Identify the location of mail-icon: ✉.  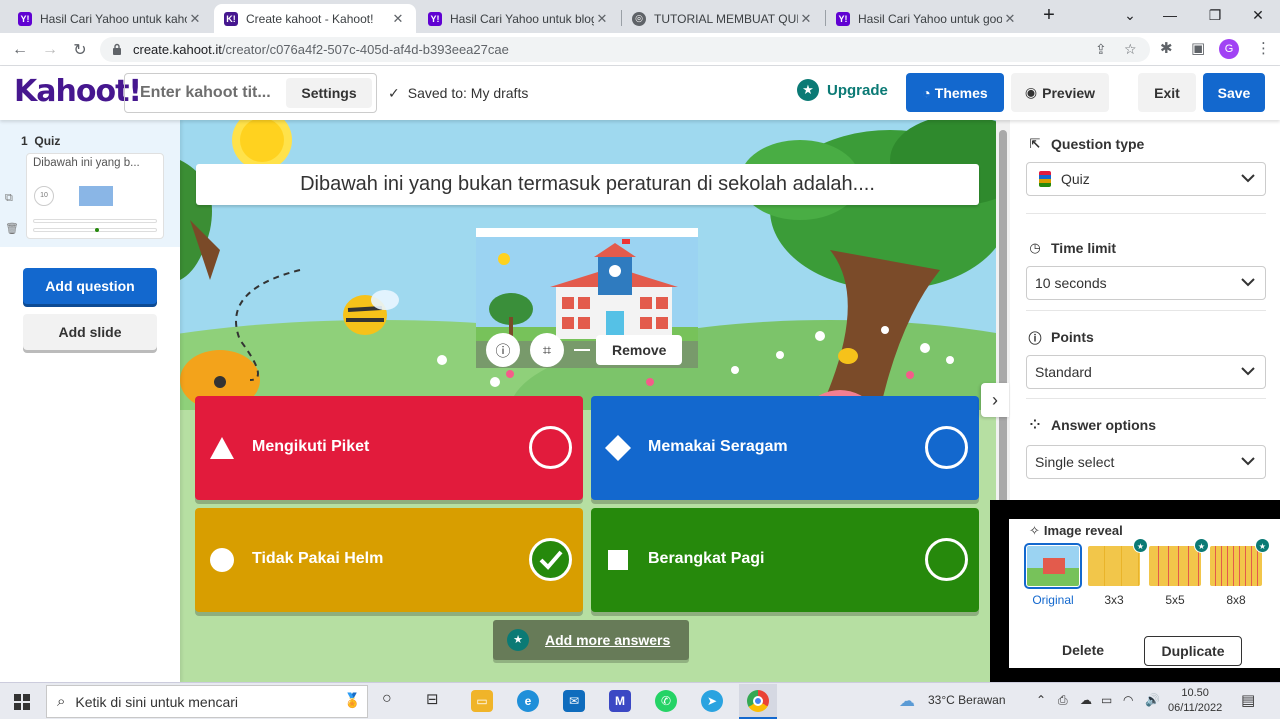
(574, 701).